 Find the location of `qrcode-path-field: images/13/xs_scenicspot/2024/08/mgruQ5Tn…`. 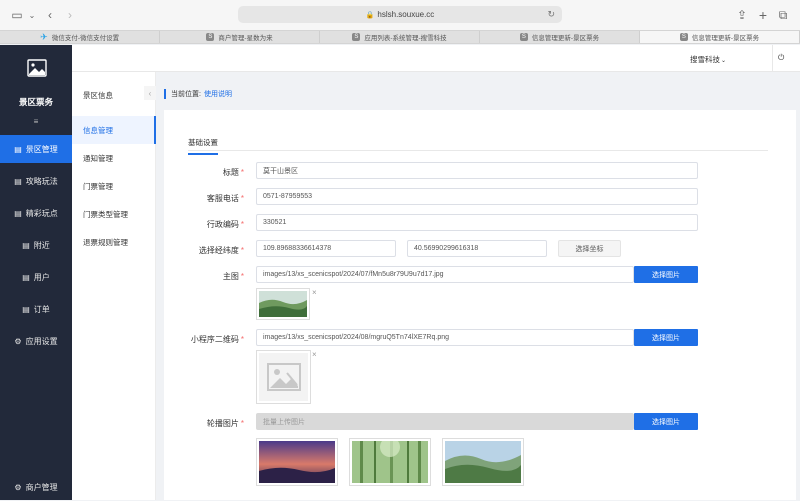

qrcode-path-field: images/13/xs_scenicspot/2024/08/mgruQ5Tn… is located at coordinates (445, 337).